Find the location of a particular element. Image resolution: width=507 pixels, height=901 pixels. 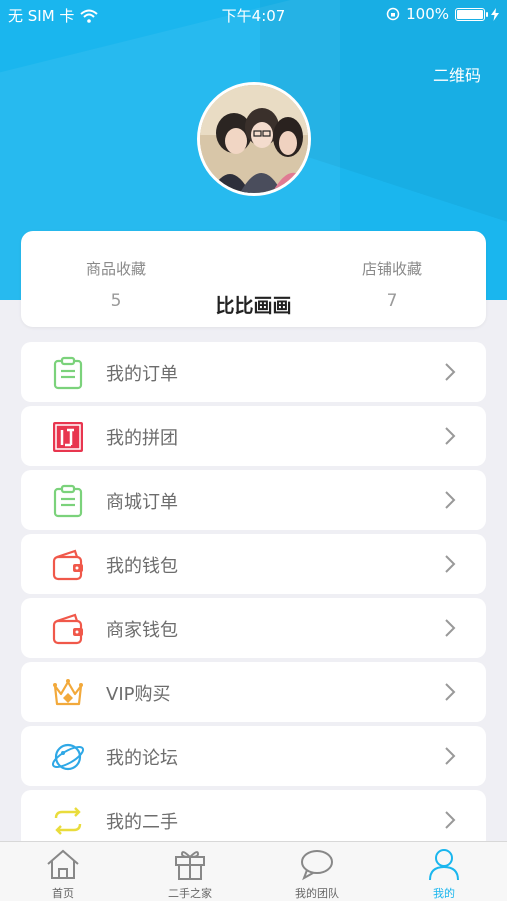

tab-my-team: 我的团队 is located at coordinates (317, 871).